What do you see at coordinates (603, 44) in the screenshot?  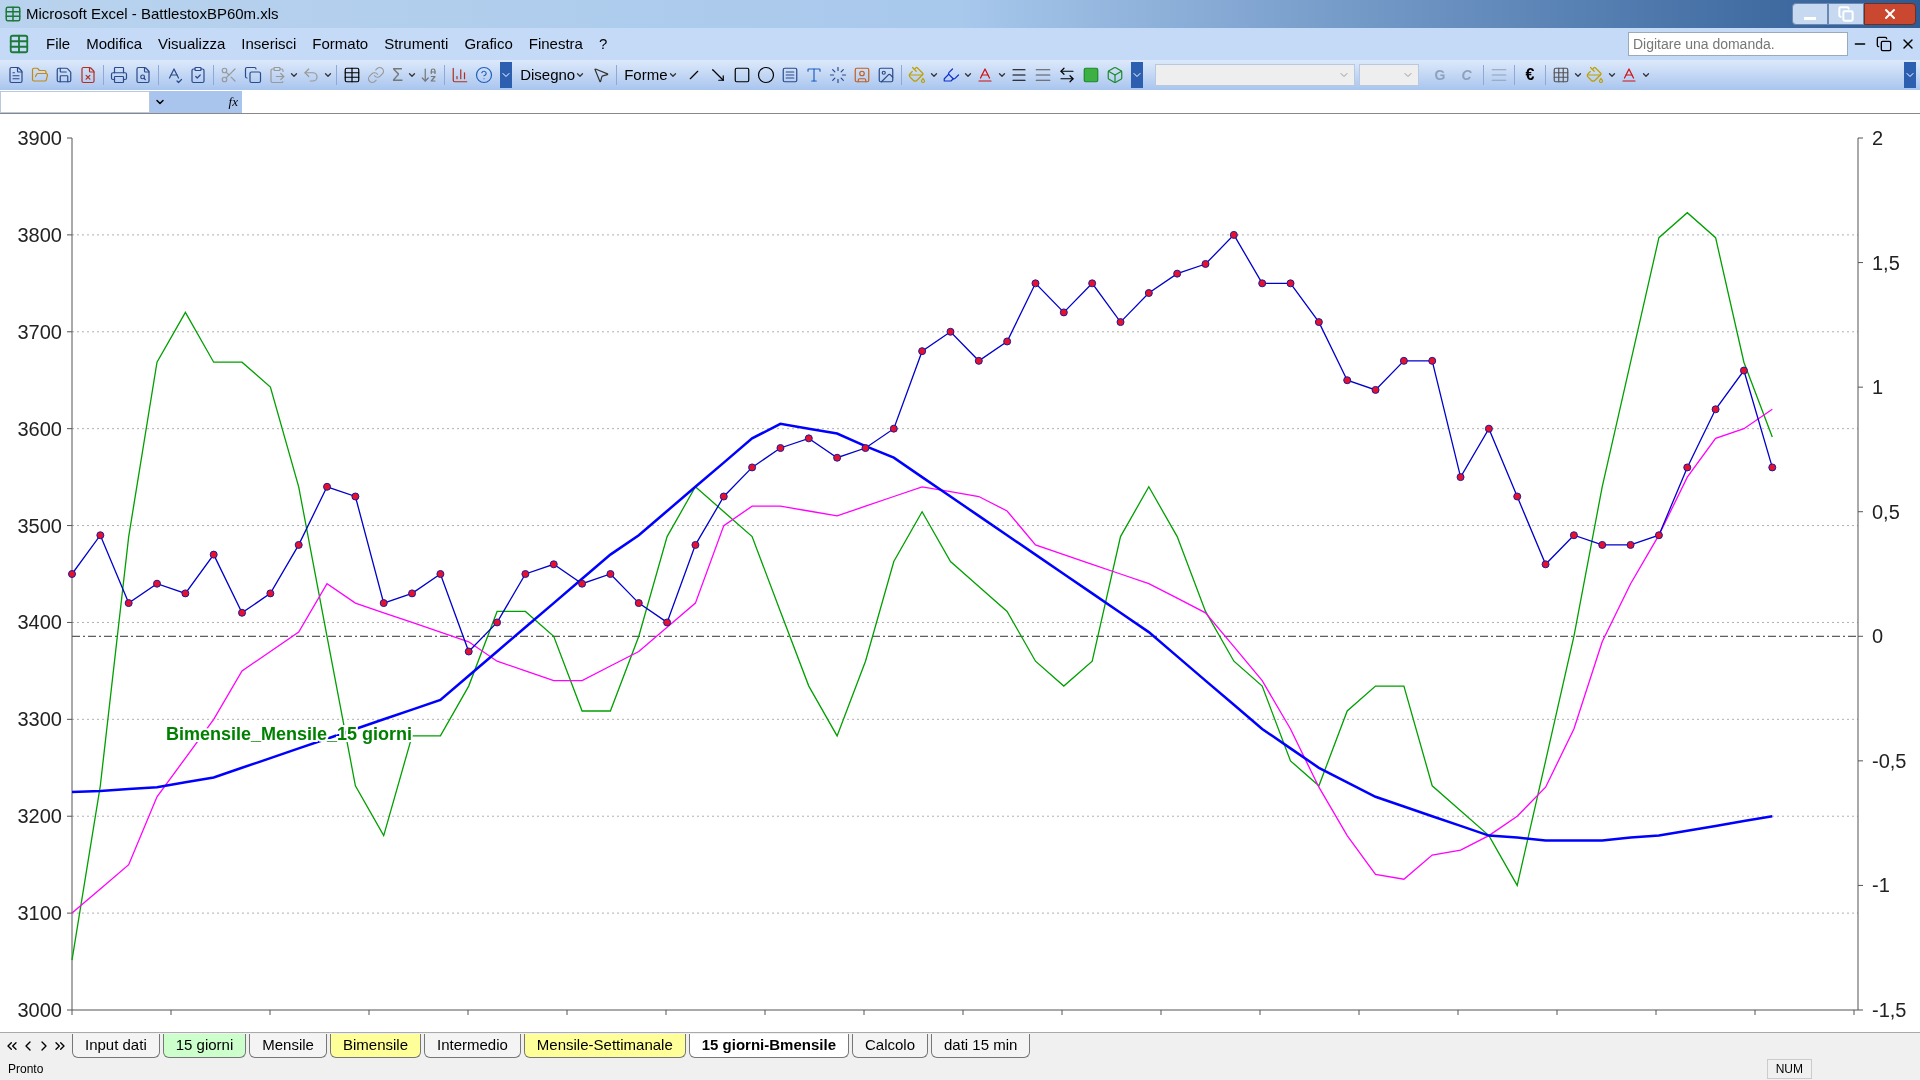 I see `menu-item: ?` at bounding box center [603, 44].